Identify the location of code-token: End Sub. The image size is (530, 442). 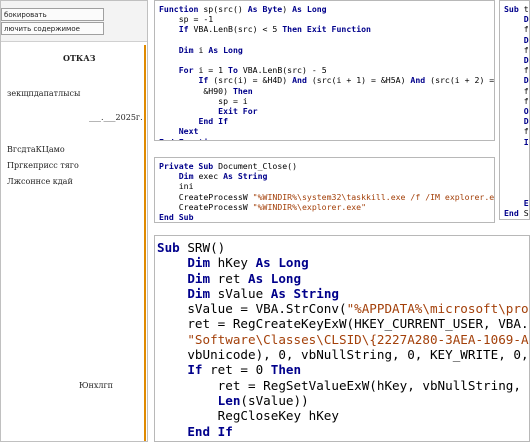
(176, 217).